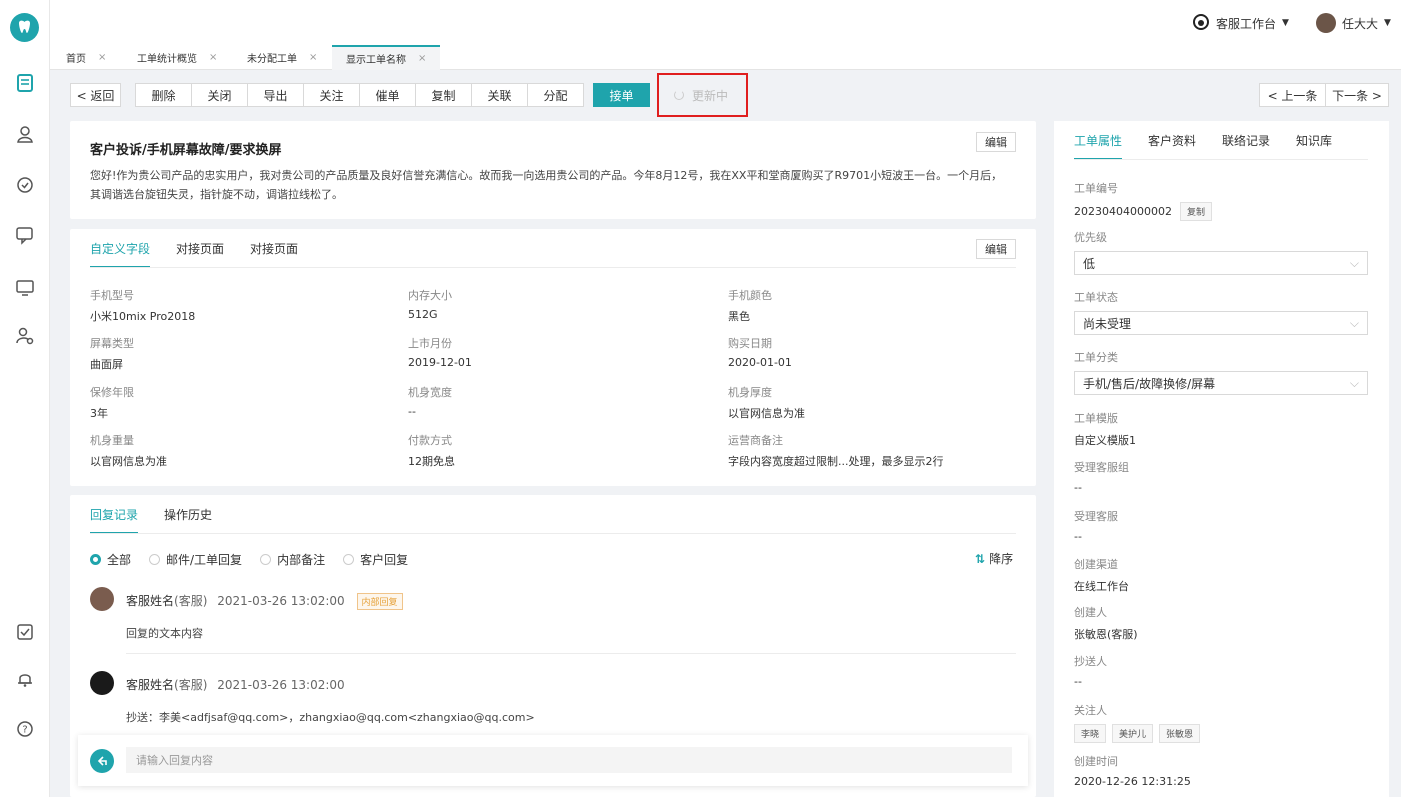 This screenshot has height=797, width=1401. What do you see at coordinates (1246, 23) in the screenshot?
I see `workspace-label: 客服工作台` at bounding box center [1246, 23].